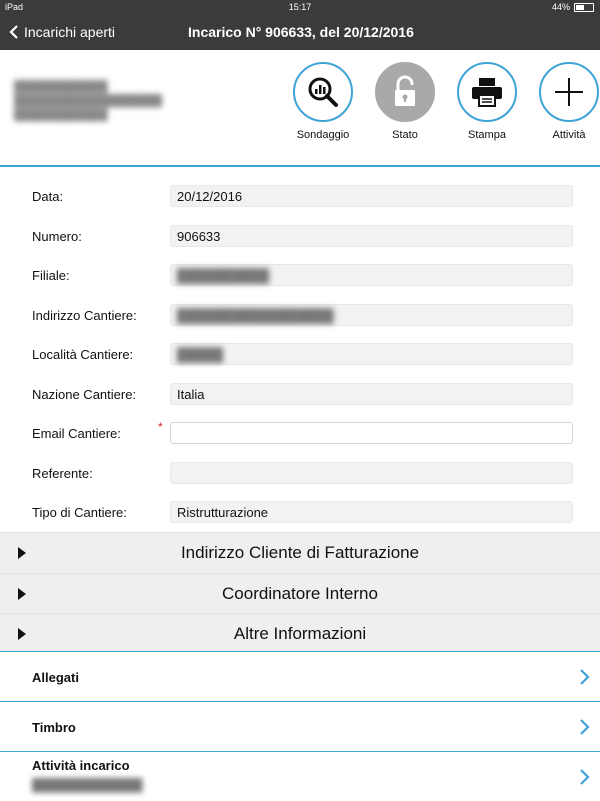  I want to click on nazione-cantiere-label: Nazione Cantiere:, so click(84, 394).